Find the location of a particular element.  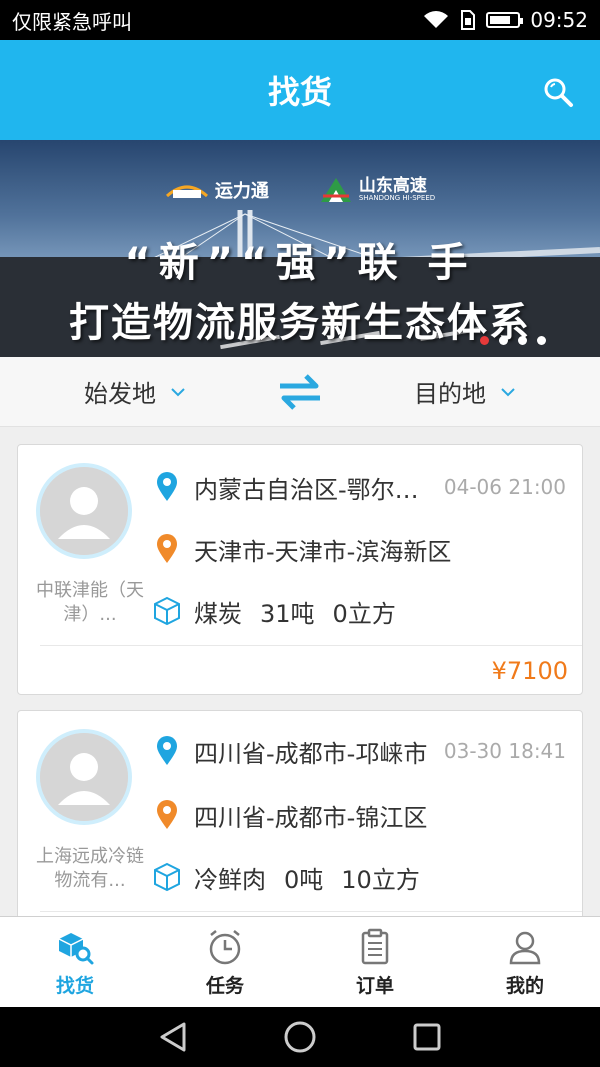

wifi-icon is located at coordinates (436, 19).